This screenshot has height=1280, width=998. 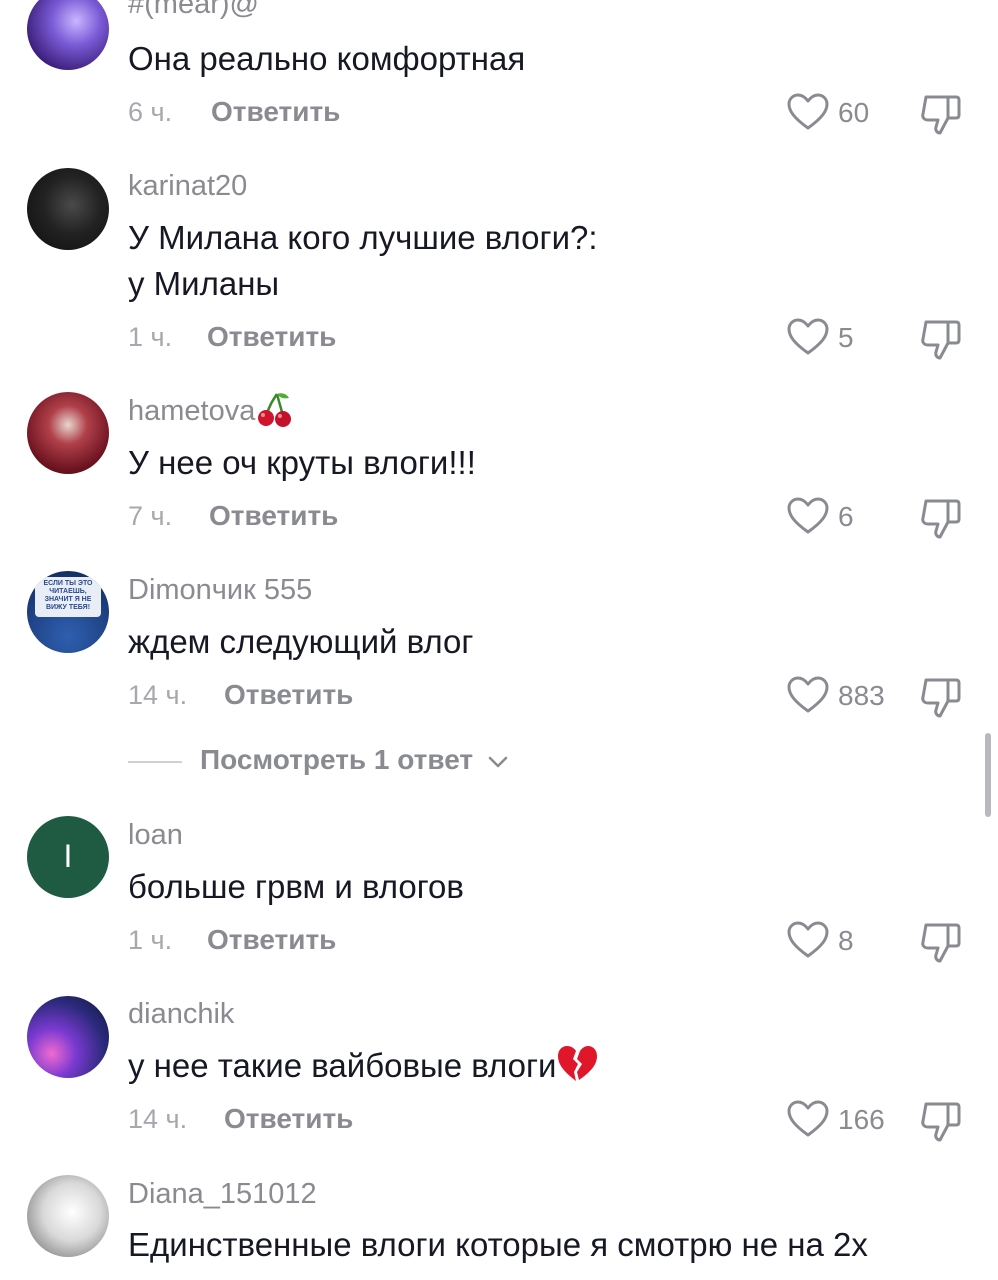 I want to click on comment-time: 6 ч., so click(x=150, y=112).